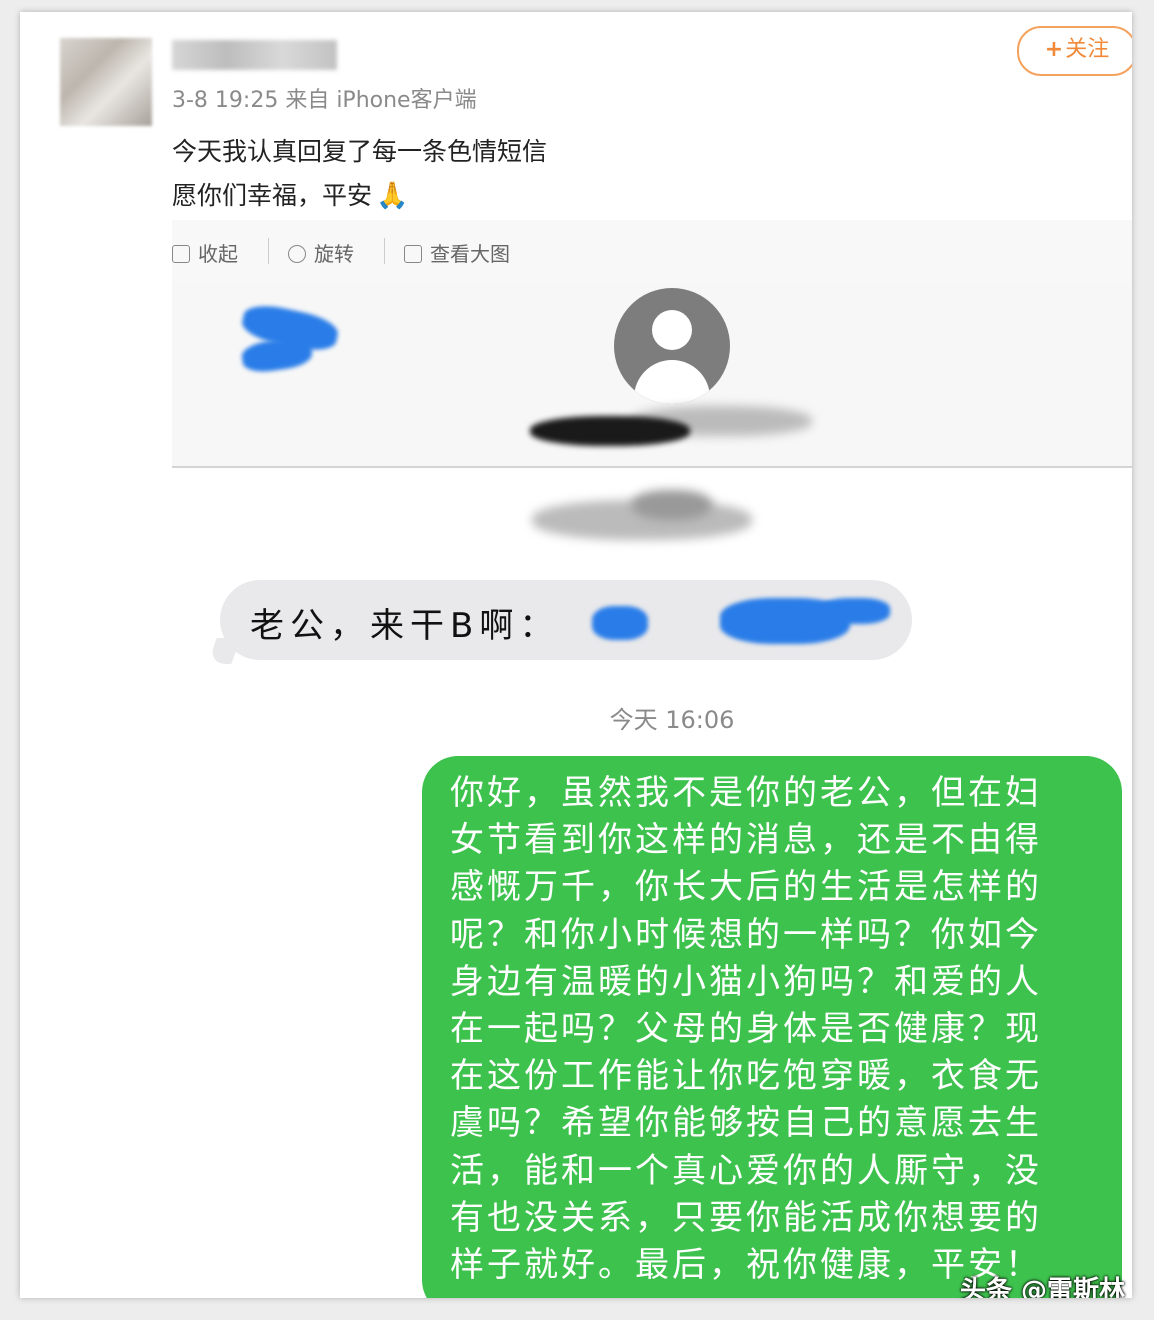 Image resolution: width=1154 pixels, height=1320 pixels. What do you see at coordinates (610, 431) in the screenshot?
I see `redaction-black` at bounding box center [610, 431].